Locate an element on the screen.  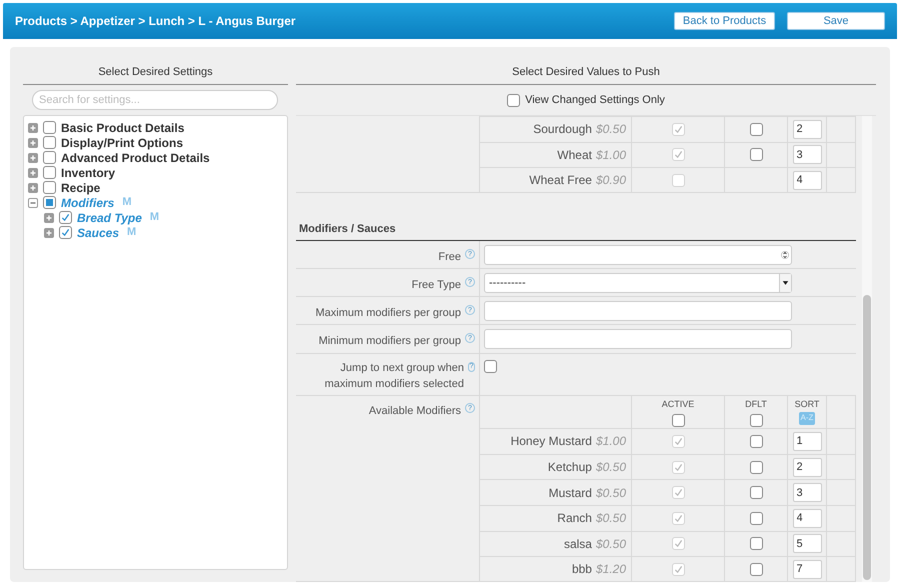
tree-item-label: Sauces is located at coordinates (98, 233).